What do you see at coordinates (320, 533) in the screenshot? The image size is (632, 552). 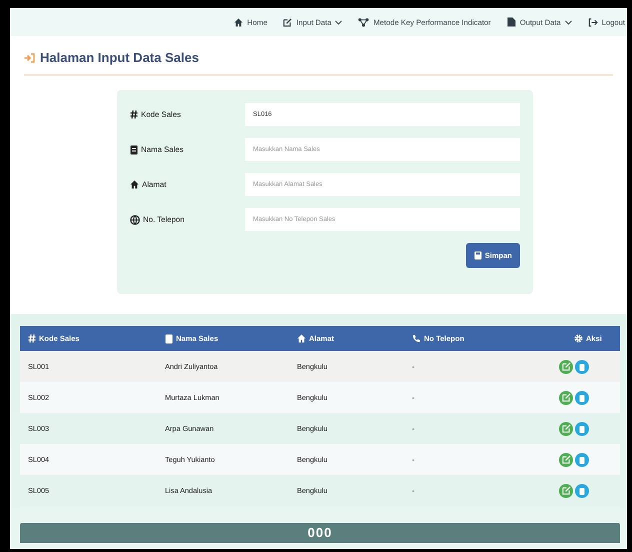 I see `footer-text: 000` at bounding box center [320, 533].